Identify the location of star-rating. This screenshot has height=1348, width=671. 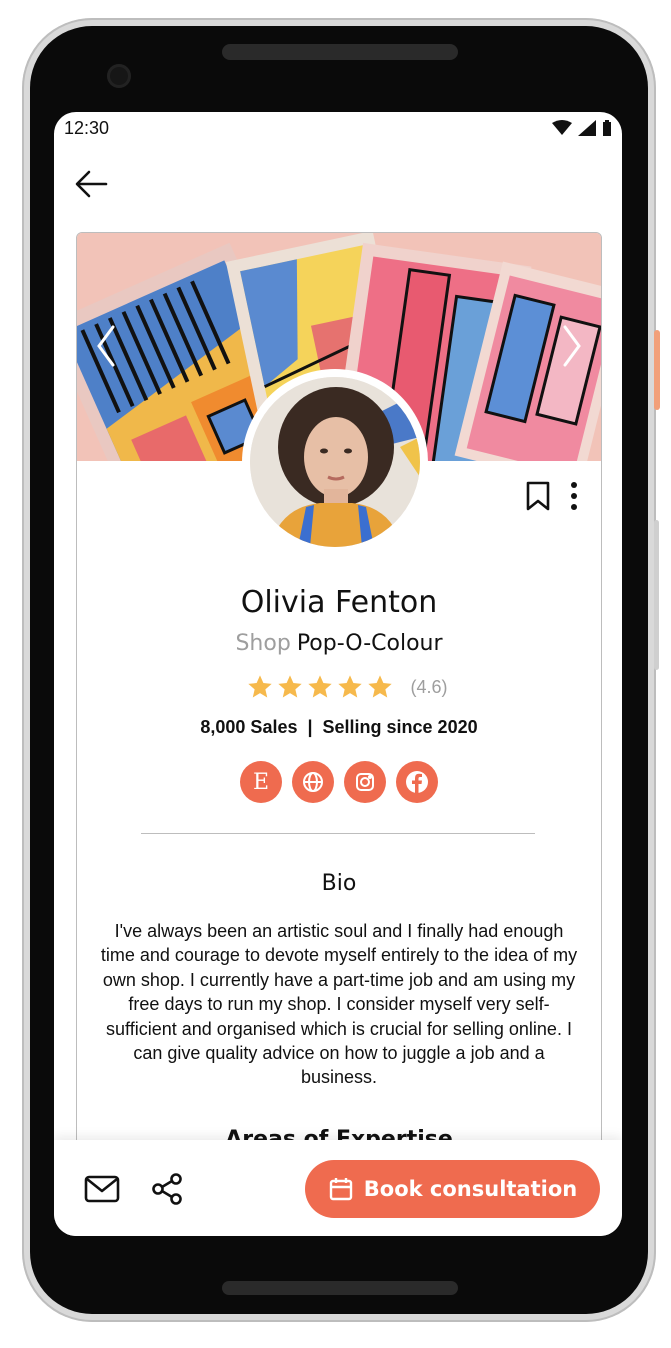
(320, 687).